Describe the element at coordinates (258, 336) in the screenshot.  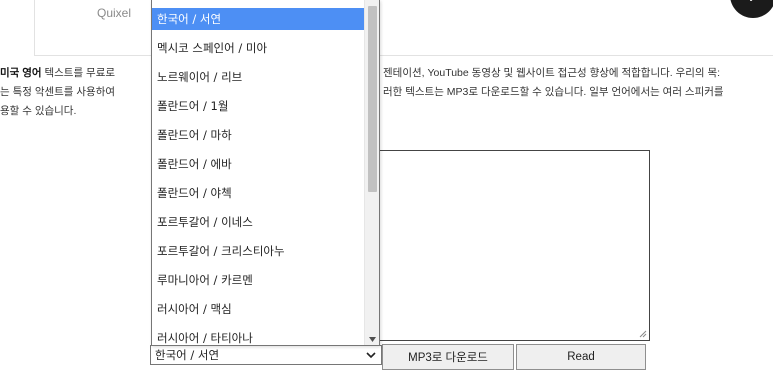
I see `option-russian-tatyana: 러시아어 / 타티아나` at that location.